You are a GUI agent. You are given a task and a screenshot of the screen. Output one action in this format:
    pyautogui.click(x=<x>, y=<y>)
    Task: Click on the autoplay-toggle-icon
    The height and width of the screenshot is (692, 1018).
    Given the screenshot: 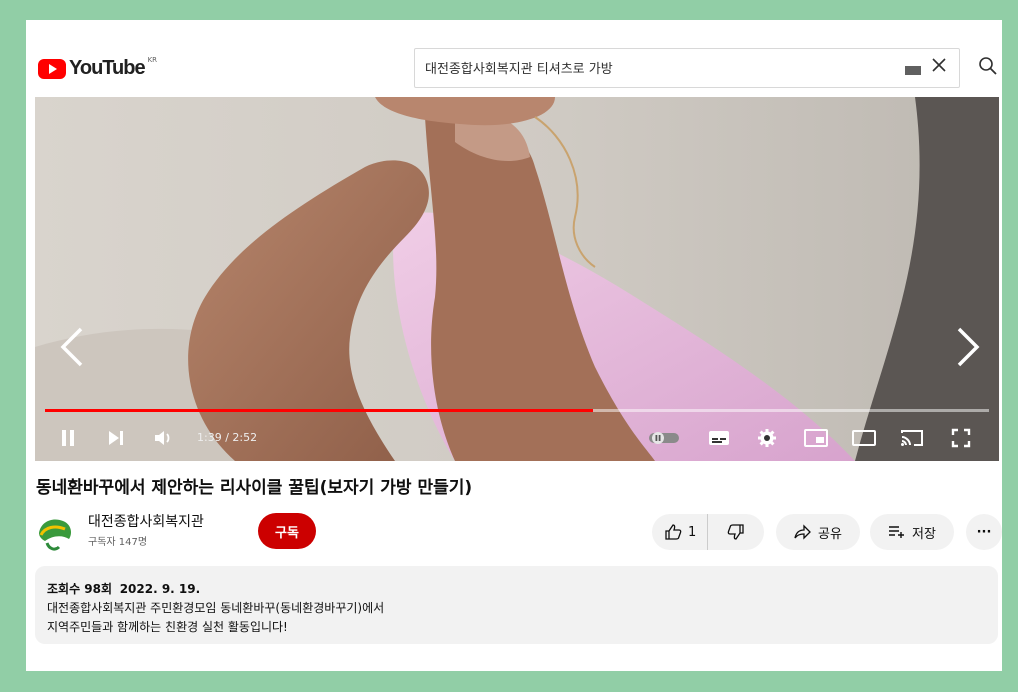 What is the action you would take?
    pyautogui.click(x=665, y=438)
    